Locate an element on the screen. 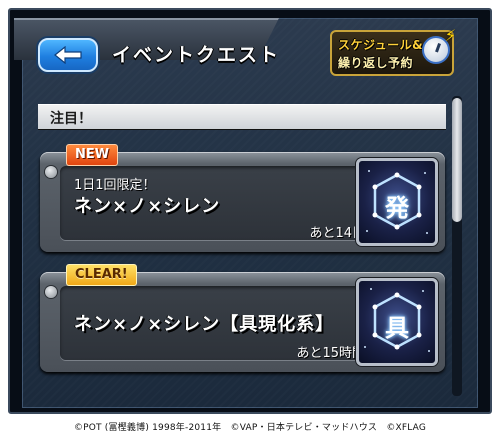  gu-emblem-icon: 具 is located at coordinates (397, 322).